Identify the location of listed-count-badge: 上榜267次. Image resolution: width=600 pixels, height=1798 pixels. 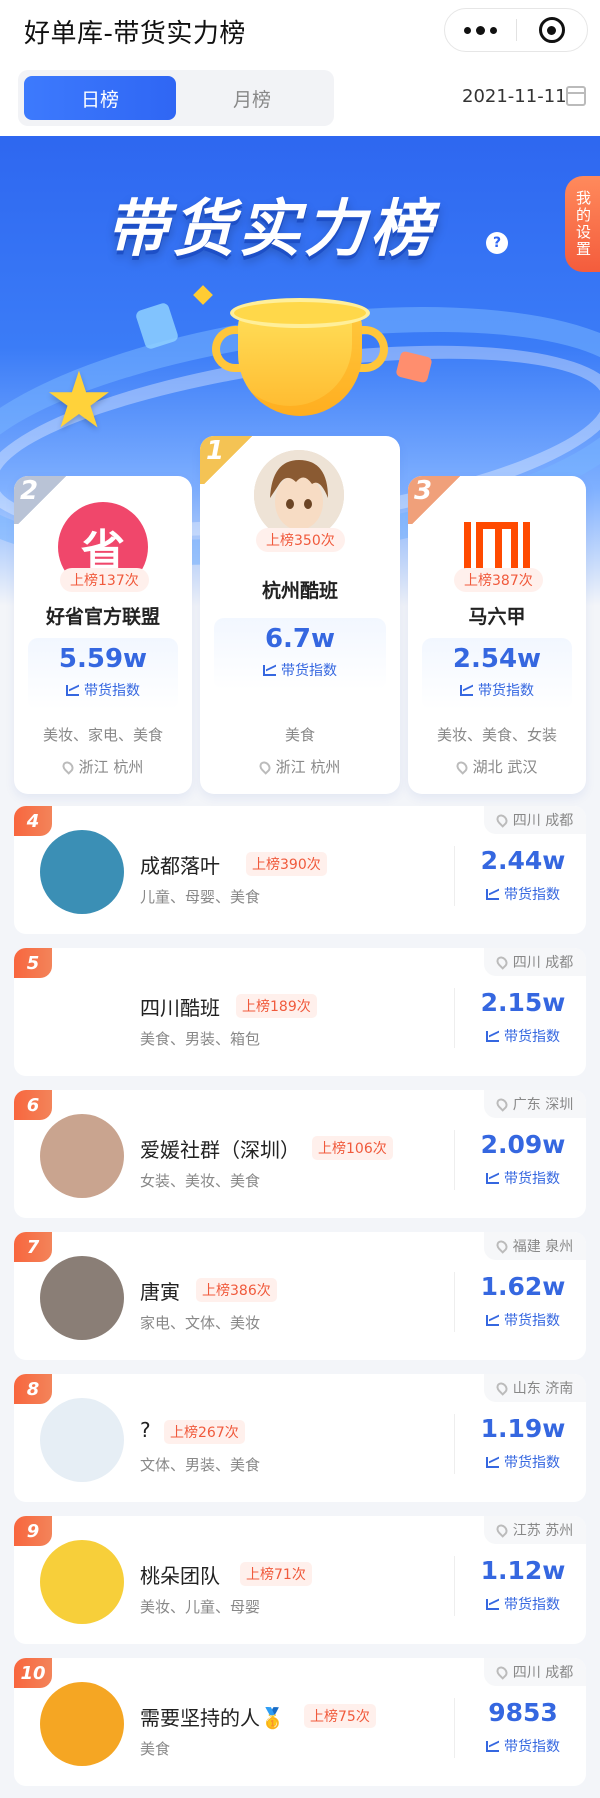
(204, 1432).